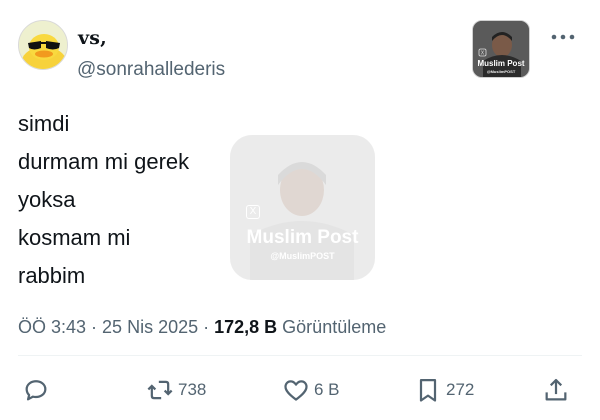 The image size is (600, 420). I want to click on source-badge: X Muslim Post @MuslimPOST, so click(501, 49).